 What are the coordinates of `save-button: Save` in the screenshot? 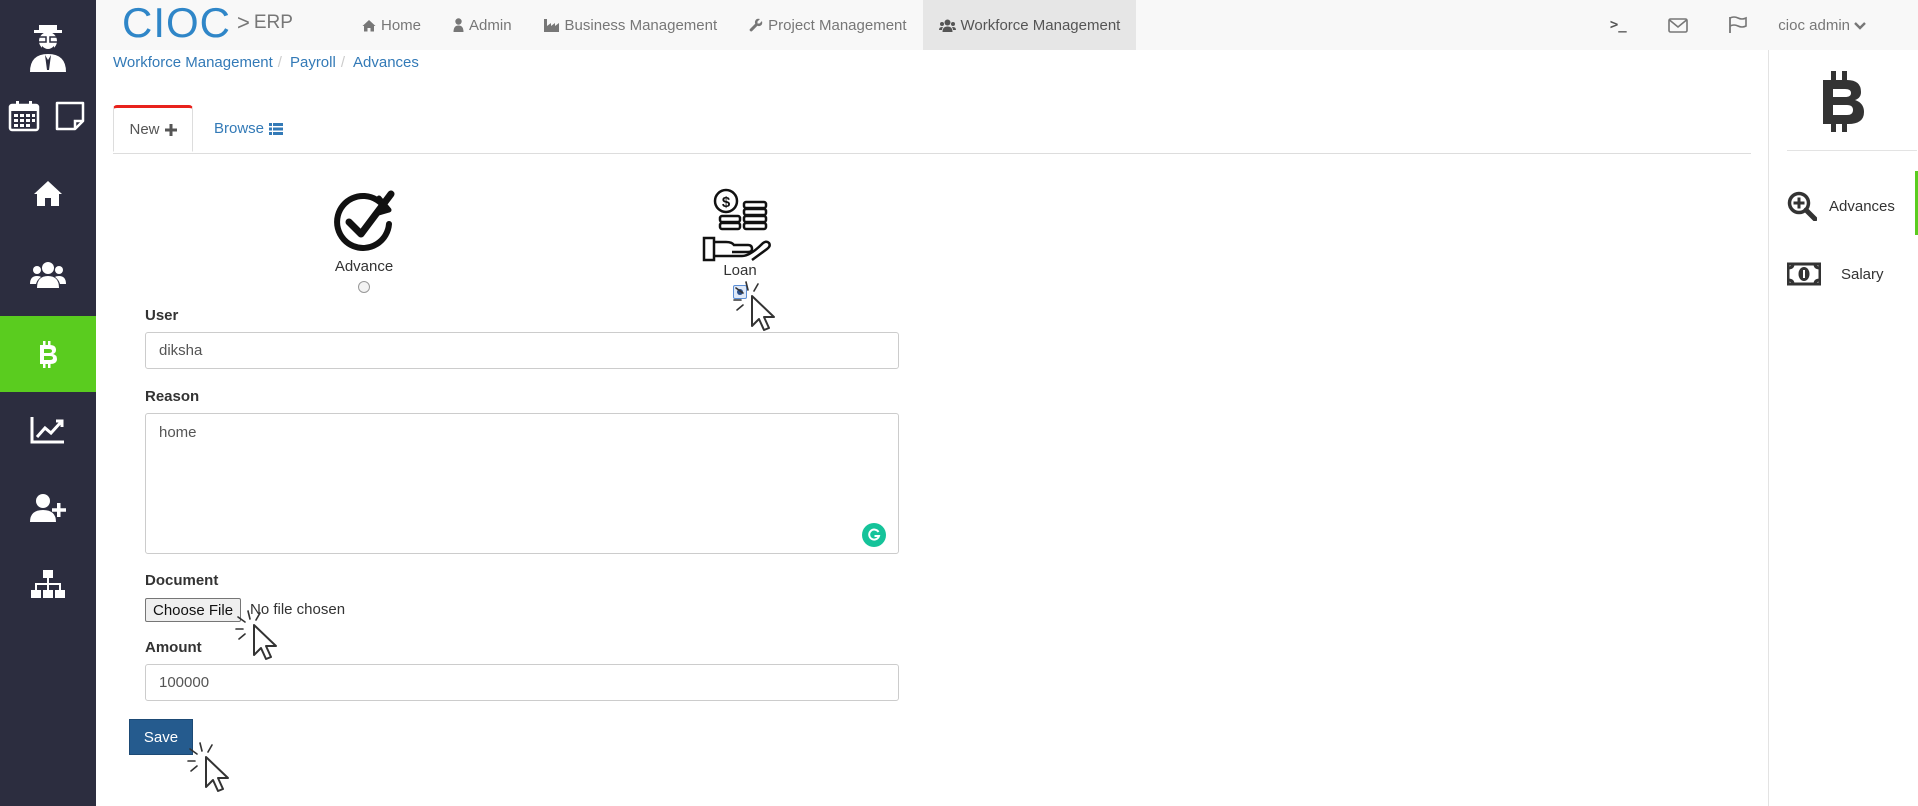 It's located at (161, 737).